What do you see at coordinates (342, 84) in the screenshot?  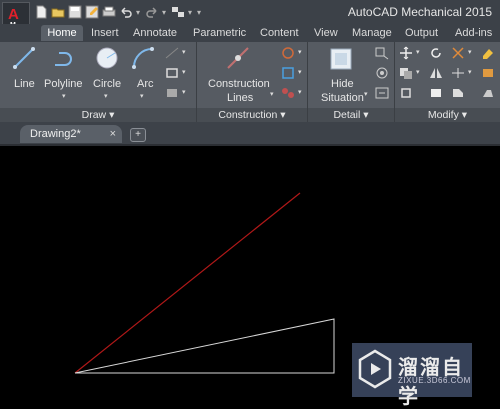 I see `hide-label: Hide` at bounding box center [342, 84].